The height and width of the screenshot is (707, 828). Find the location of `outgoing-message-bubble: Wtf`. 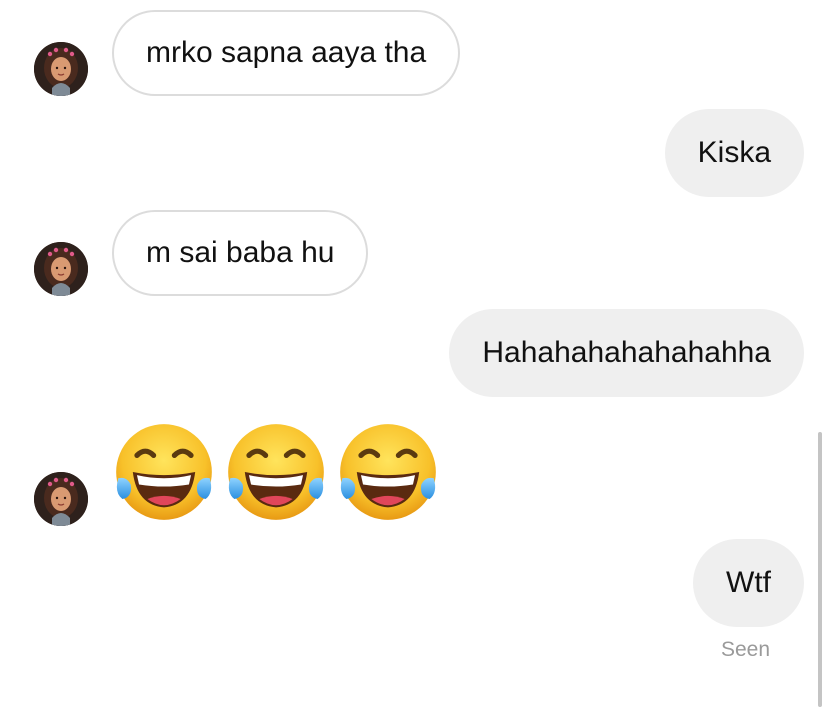

outgoing-message-bubble: Wtf is located at coordinates (748, 583).